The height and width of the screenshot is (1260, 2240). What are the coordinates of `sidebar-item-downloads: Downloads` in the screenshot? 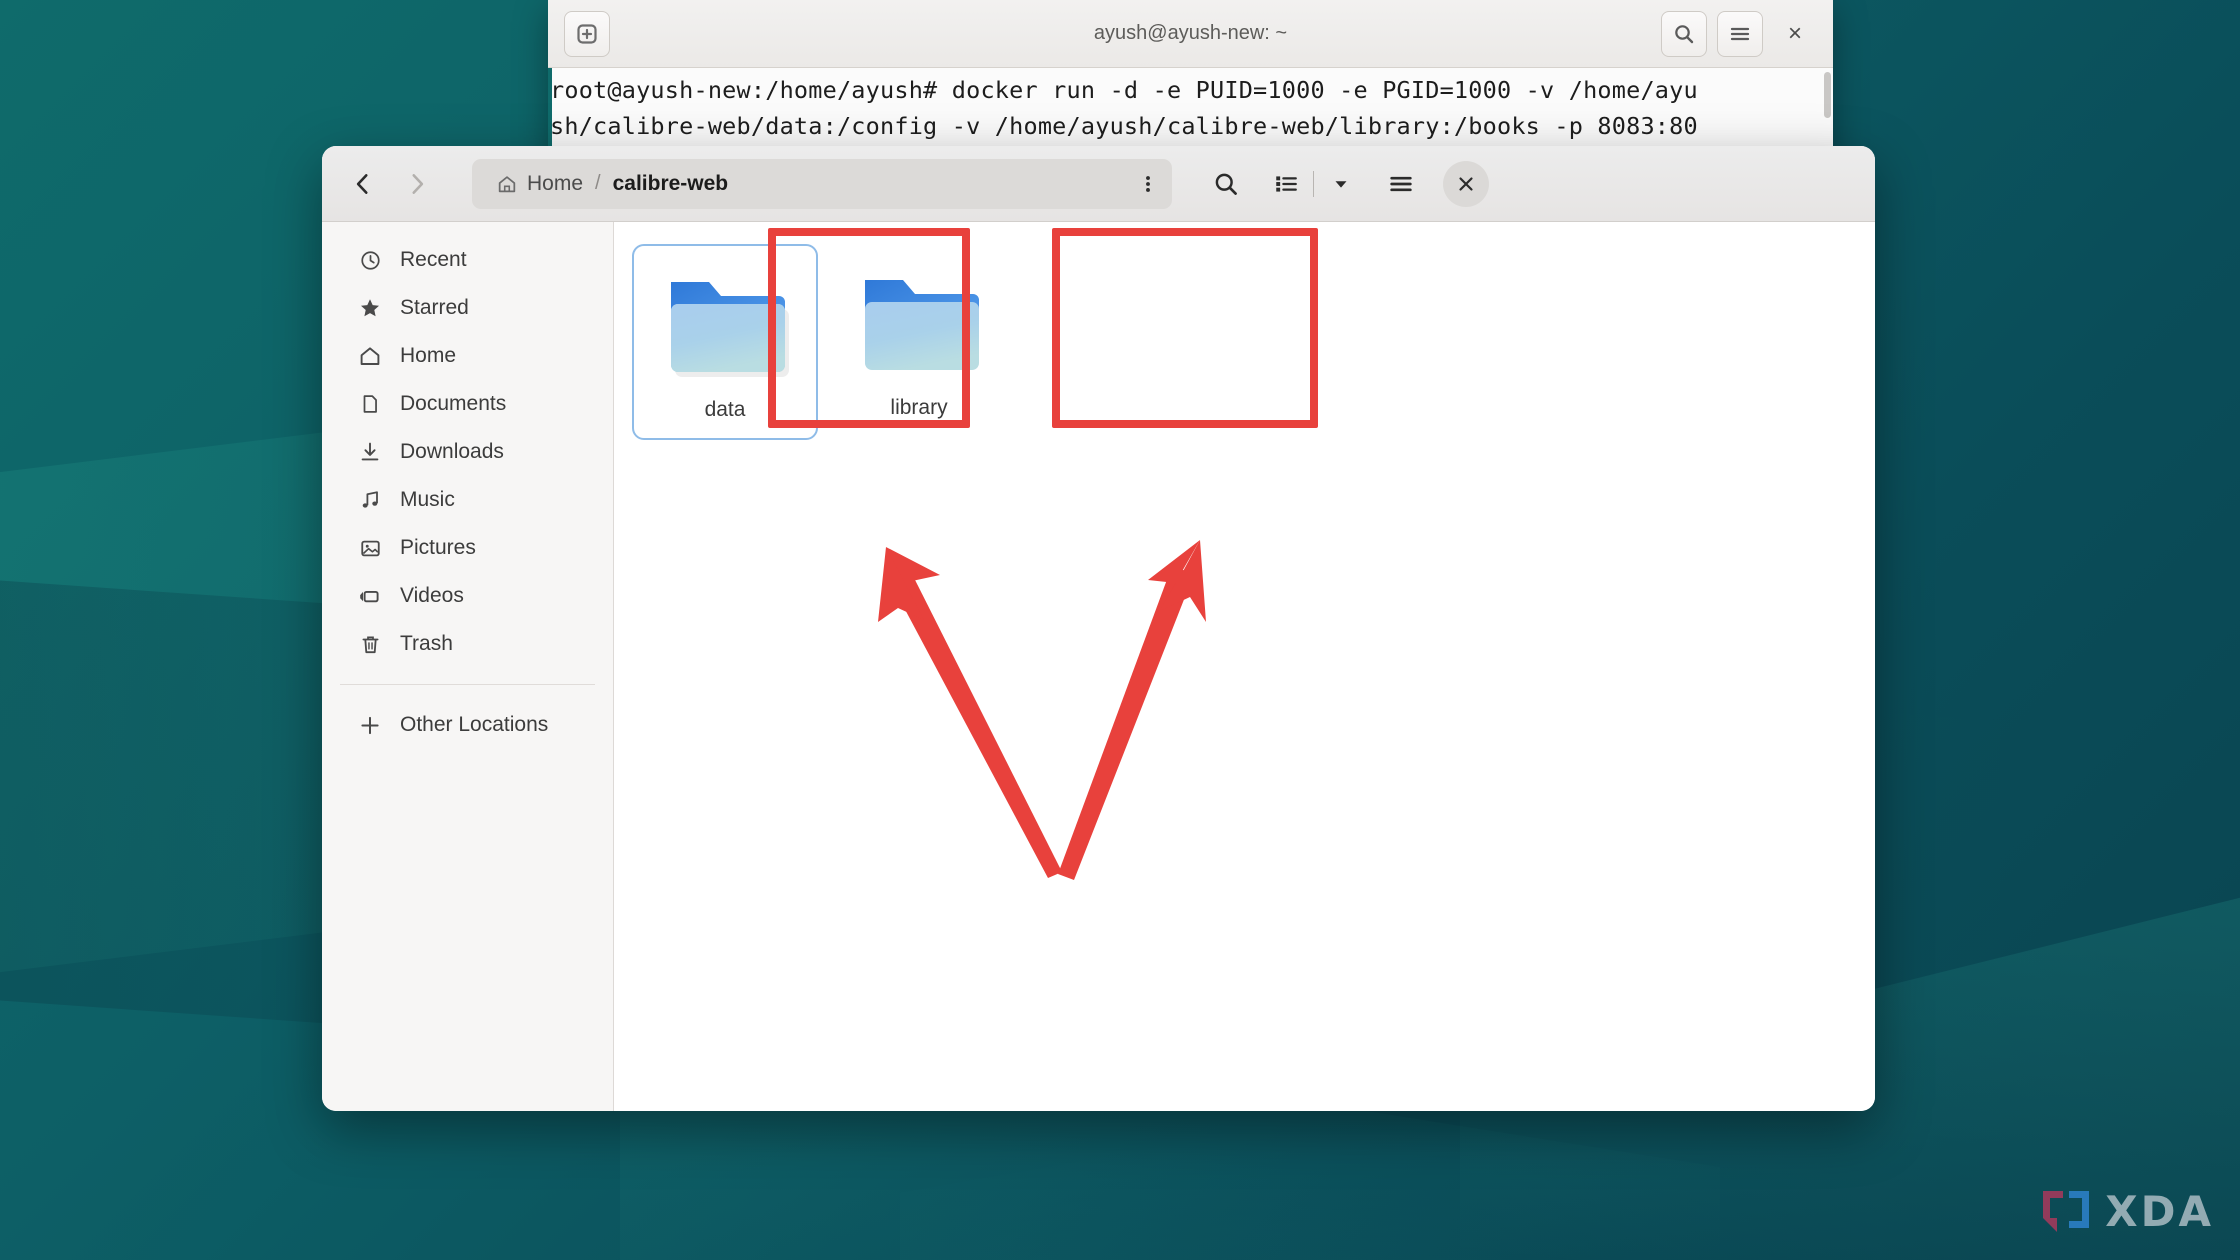 It's located at (467, 452).